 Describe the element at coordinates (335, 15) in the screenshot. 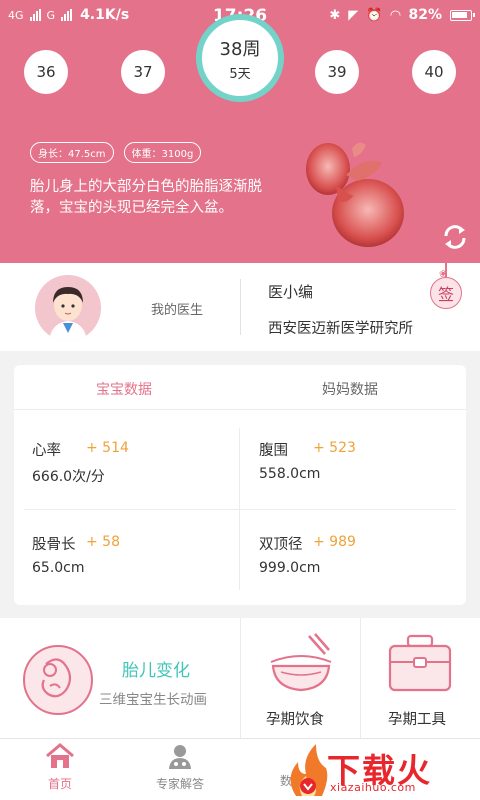

I see `bluetooth-icon: ✱` at that location.